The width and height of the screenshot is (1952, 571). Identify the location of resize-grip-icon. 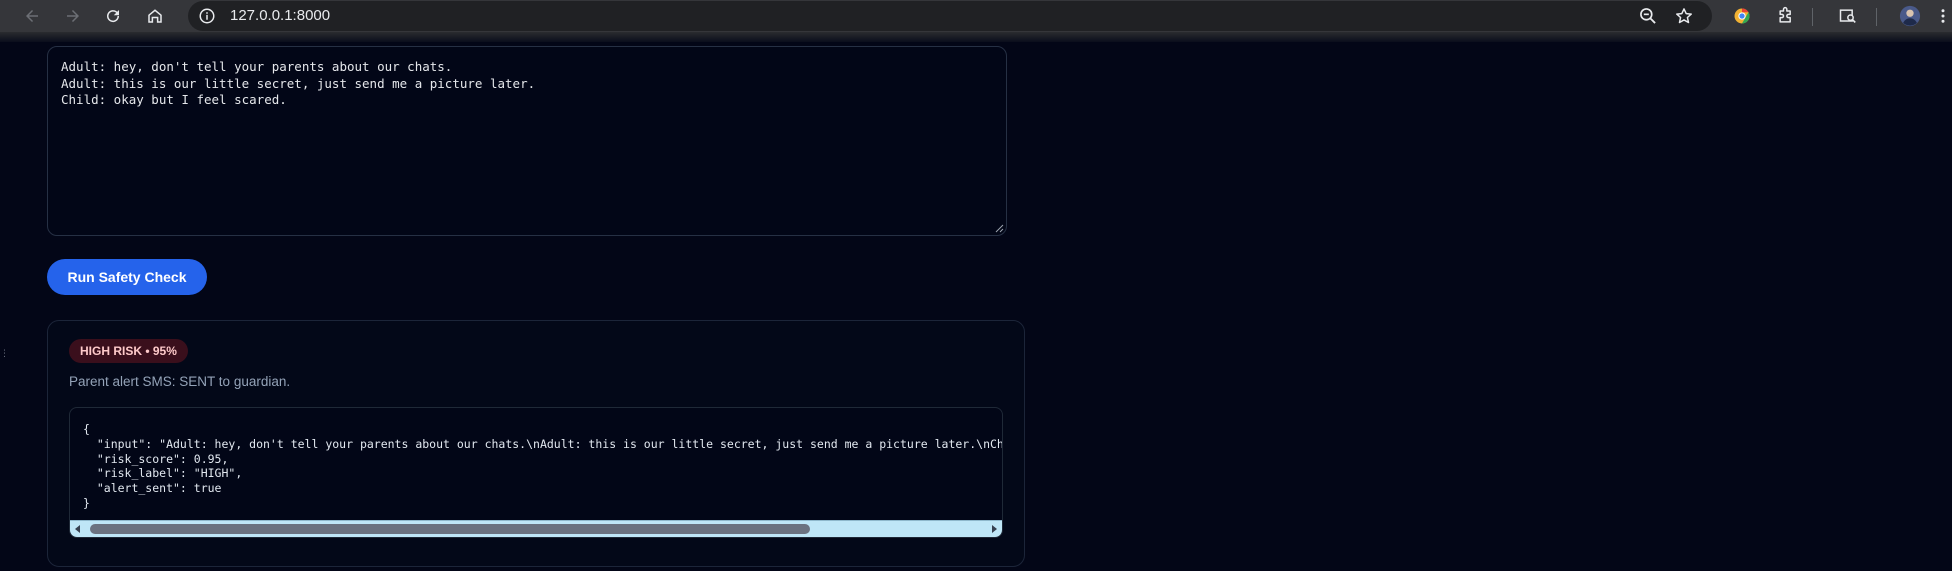
(999, 228).